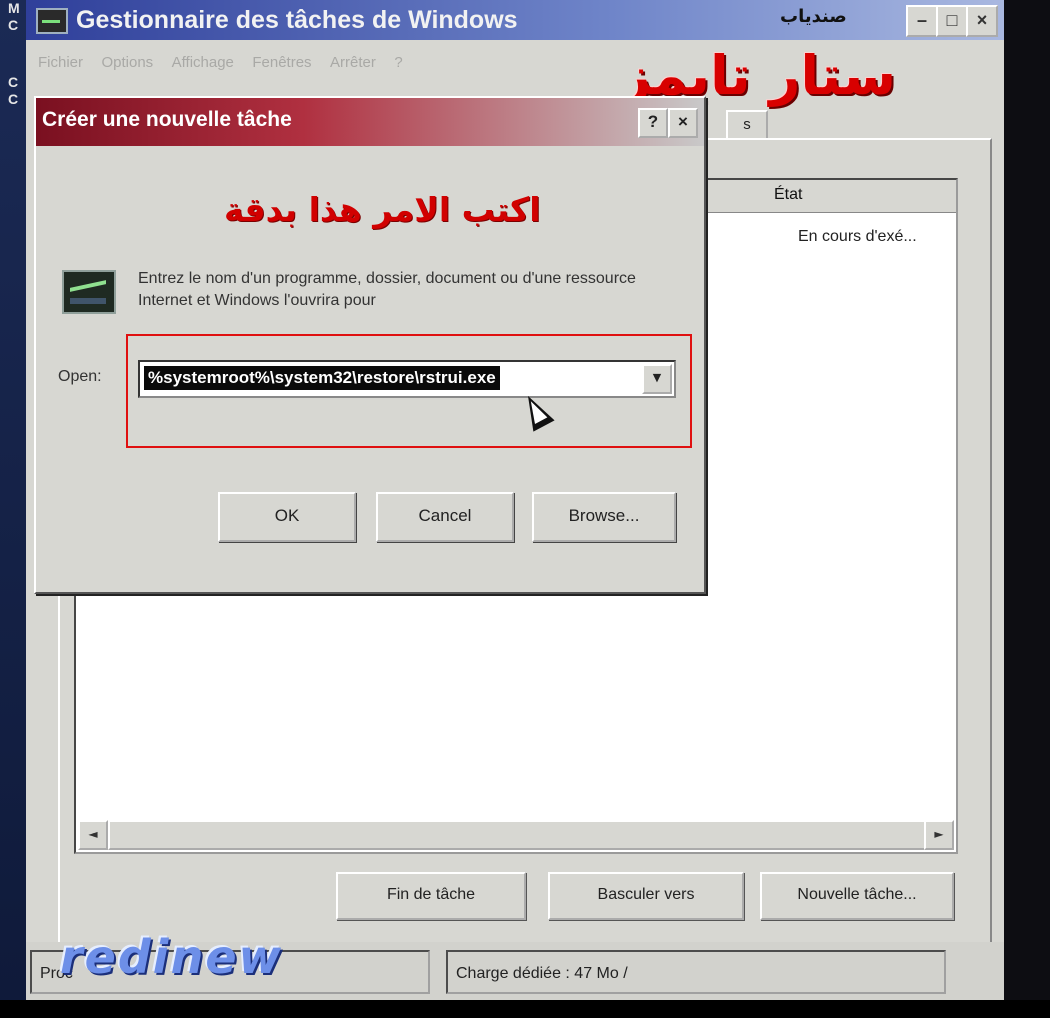 The image size is (1050, 1018). I want to click on user-label: صندیاب, so click(813, 16).